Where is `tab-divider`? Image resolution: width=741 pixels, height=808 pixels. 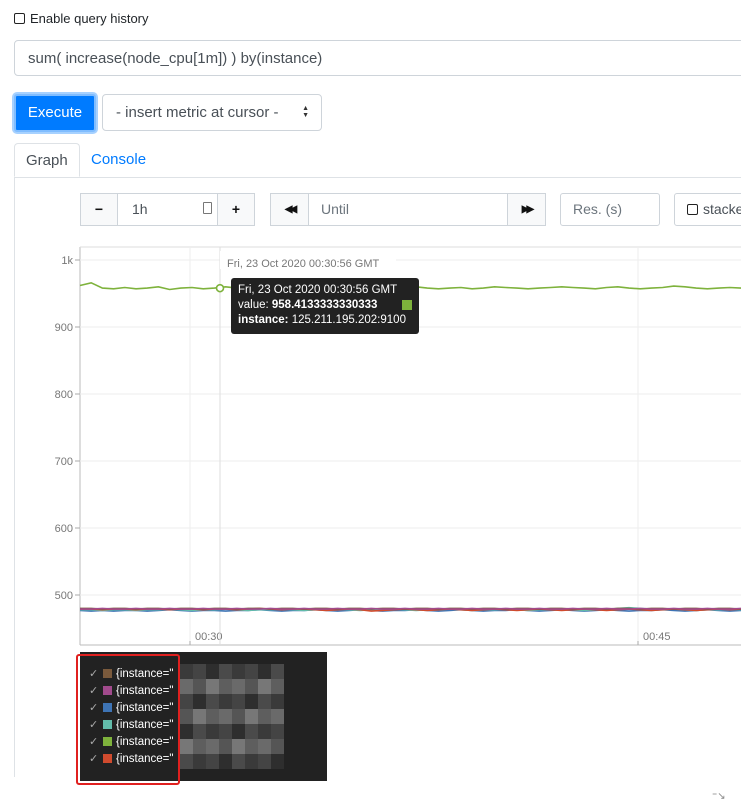
tab-divider is located at coordinates (377, 177).